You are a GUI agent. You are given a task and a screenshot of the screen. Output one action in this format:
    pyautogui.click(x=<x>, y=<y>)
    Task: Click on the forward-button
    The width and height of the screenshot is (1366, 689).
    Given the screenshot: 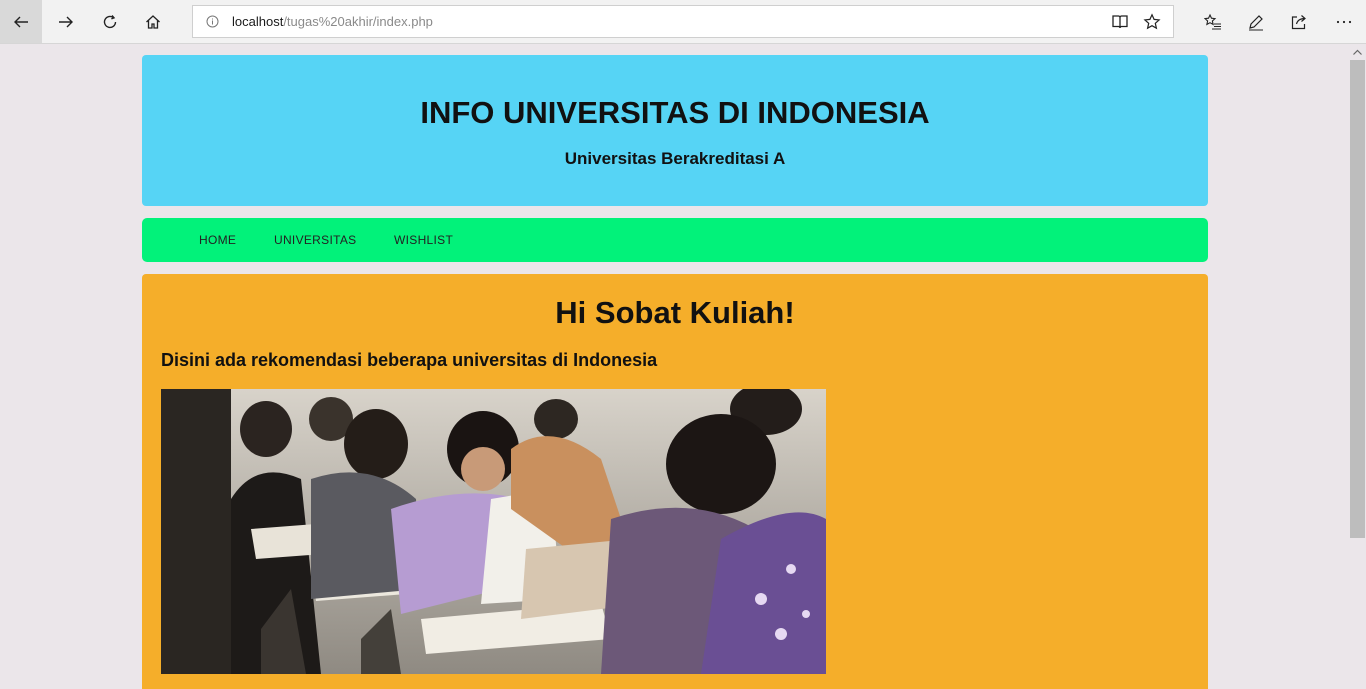 What is the action you would take?
    pyautogui.click(x=66, y=21)
    